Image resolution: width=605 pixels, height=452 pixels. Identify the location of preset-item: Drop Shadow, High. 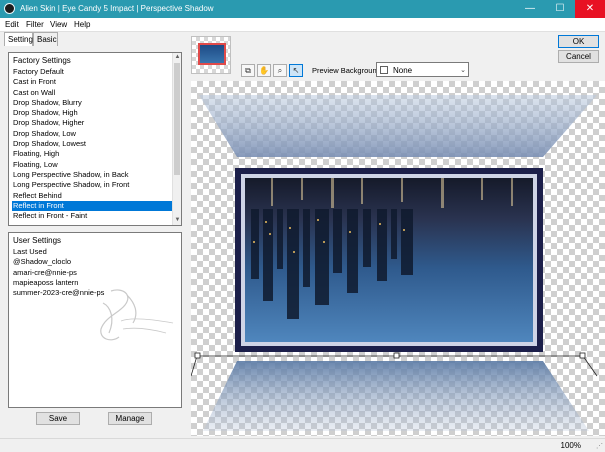
(93, 113).